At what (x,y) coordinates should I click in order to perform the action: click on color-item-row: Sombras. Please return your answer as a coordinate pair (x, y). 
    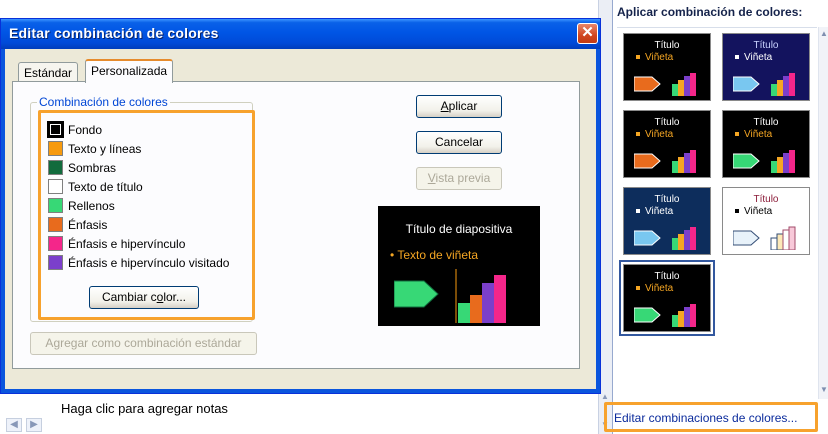
    Looking at the image, I should click on (82, 167).